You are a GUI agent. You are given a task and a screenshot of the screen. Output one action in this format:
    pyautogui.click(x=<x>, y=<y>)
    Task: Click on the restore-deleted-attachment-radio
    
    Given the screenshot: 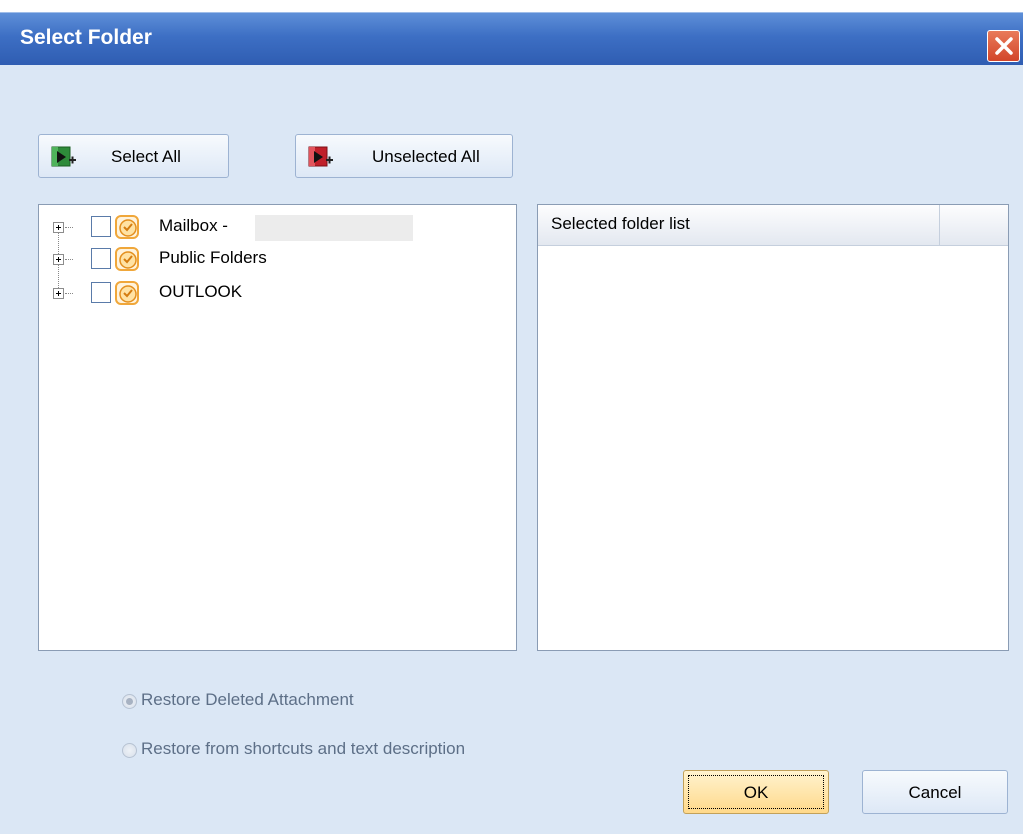 What is the action you would take?
    pyautogui.click(x=129, y=701)
    